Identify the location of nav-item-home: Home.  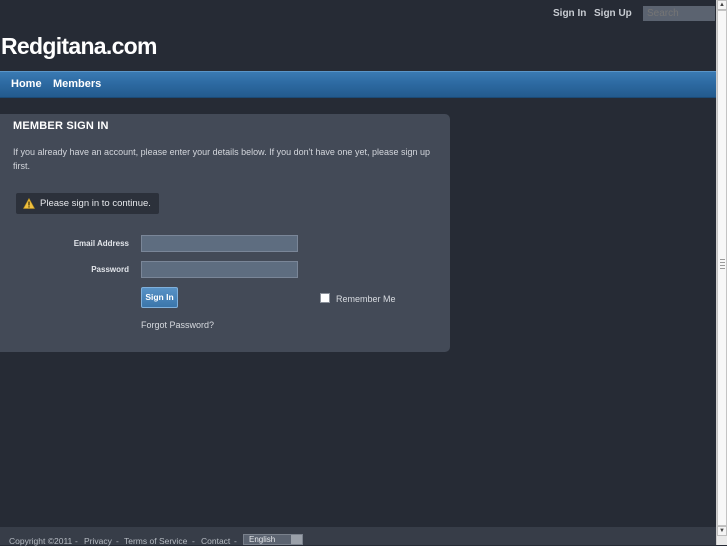
(26, 84).